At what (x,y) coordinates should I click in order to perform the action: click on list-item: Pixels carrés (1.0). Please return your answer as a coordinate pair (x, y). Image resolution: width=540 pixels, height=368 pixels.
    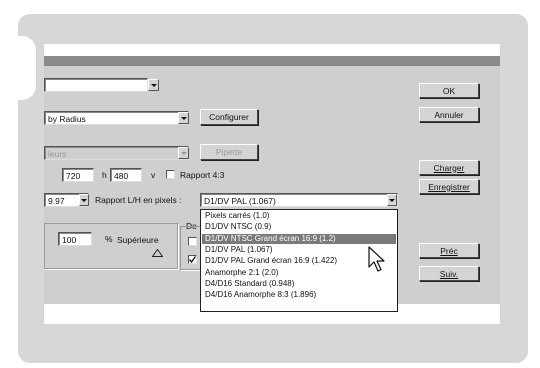
    Looking at the image, I should click on (299, 216).